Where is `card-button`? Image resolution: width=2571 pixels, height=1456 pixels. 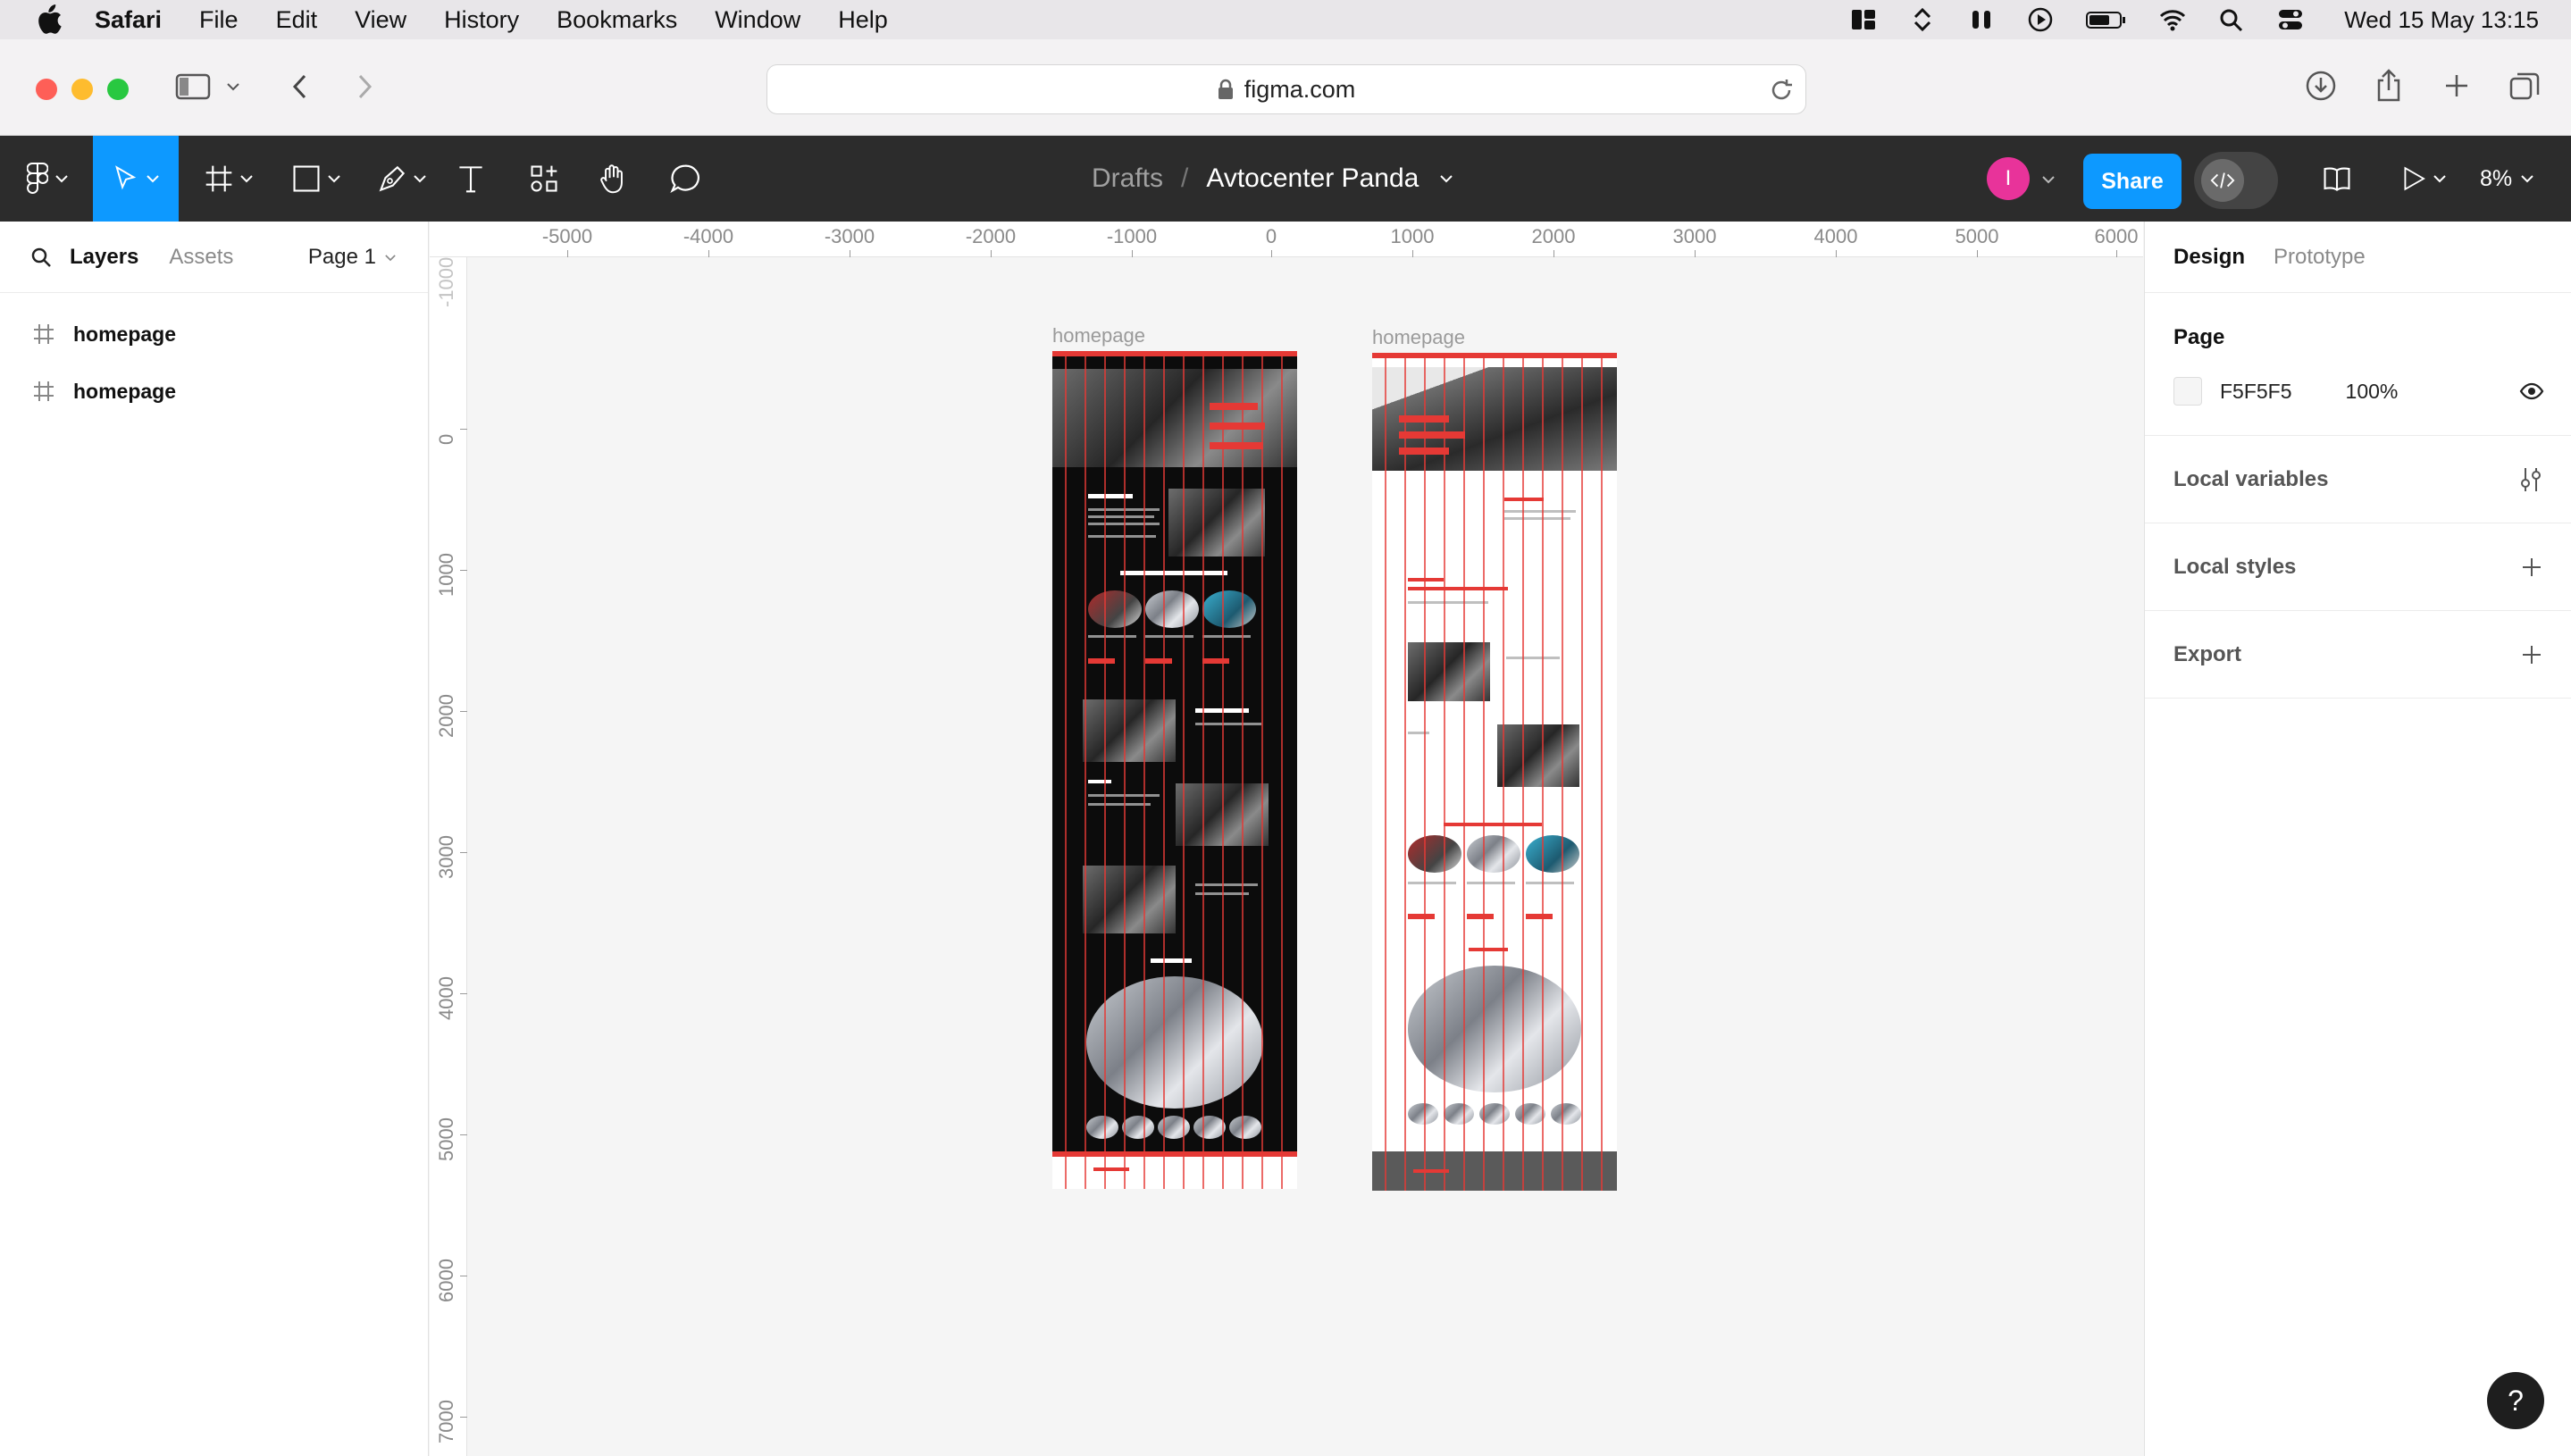 card-button is located at coordinates (1101, 661).